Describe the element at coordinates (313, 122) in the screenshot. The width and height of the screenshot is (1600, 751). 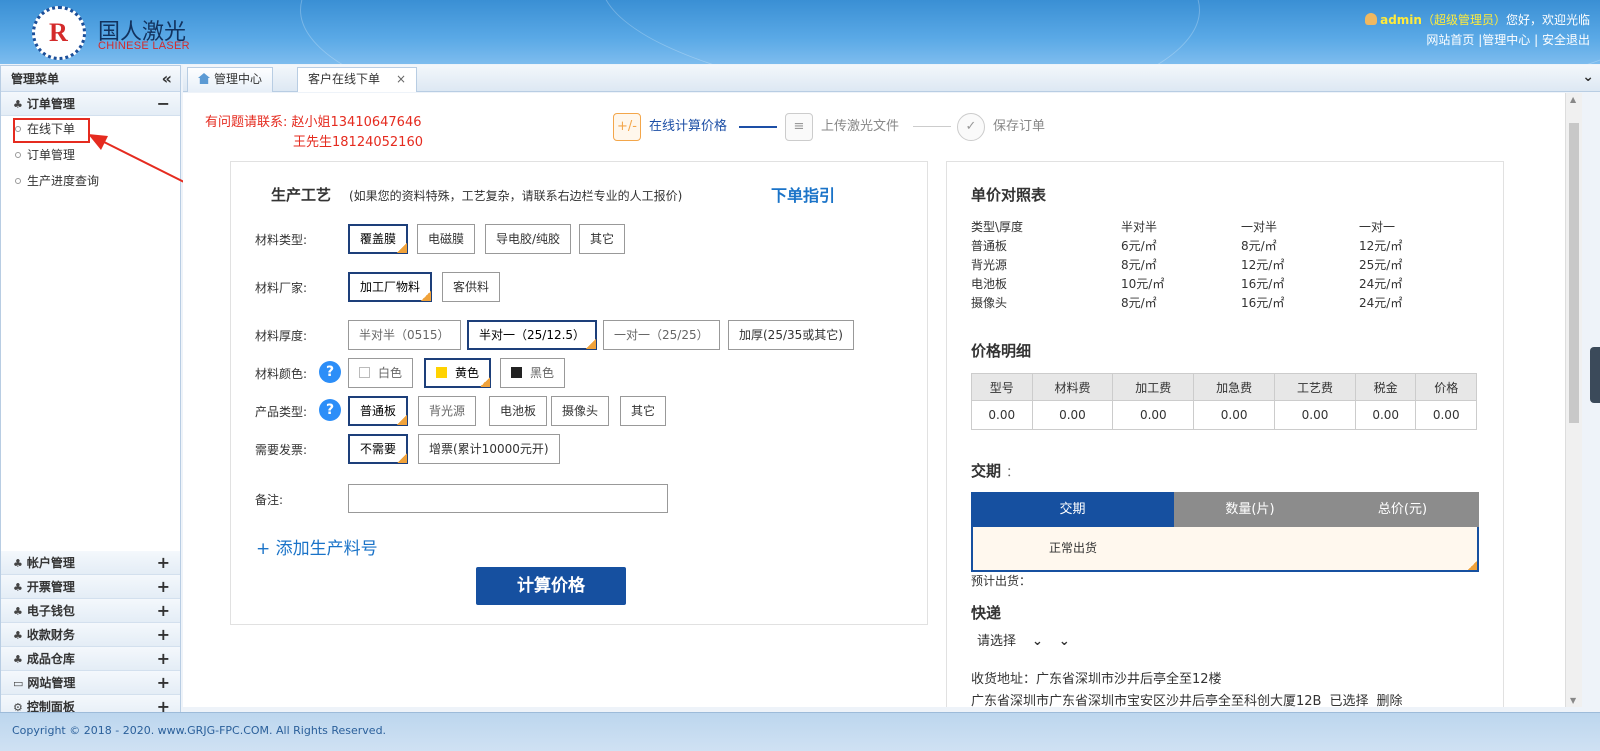
I see `contact-line-1: 有问题请联系: 赵小姐13410647646` at that location.